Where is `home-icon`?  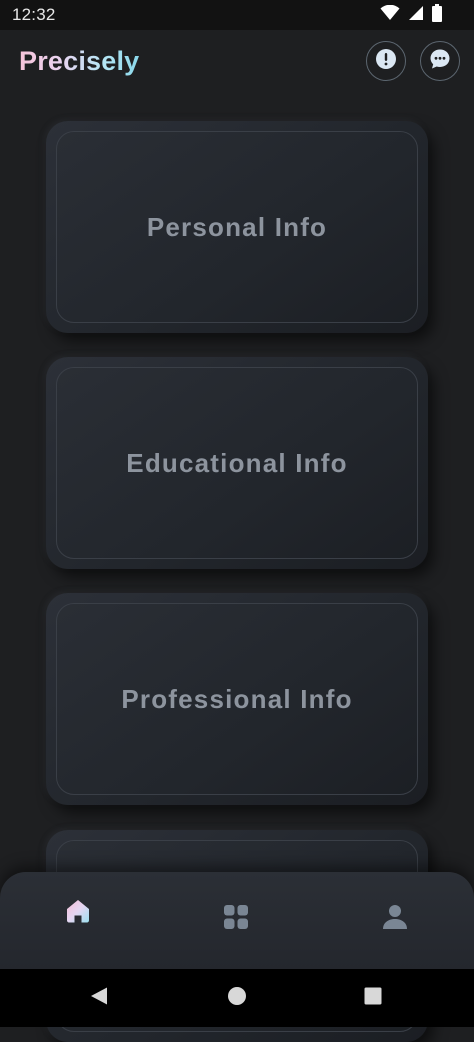 home-icon is located at coordinates (78, 913).